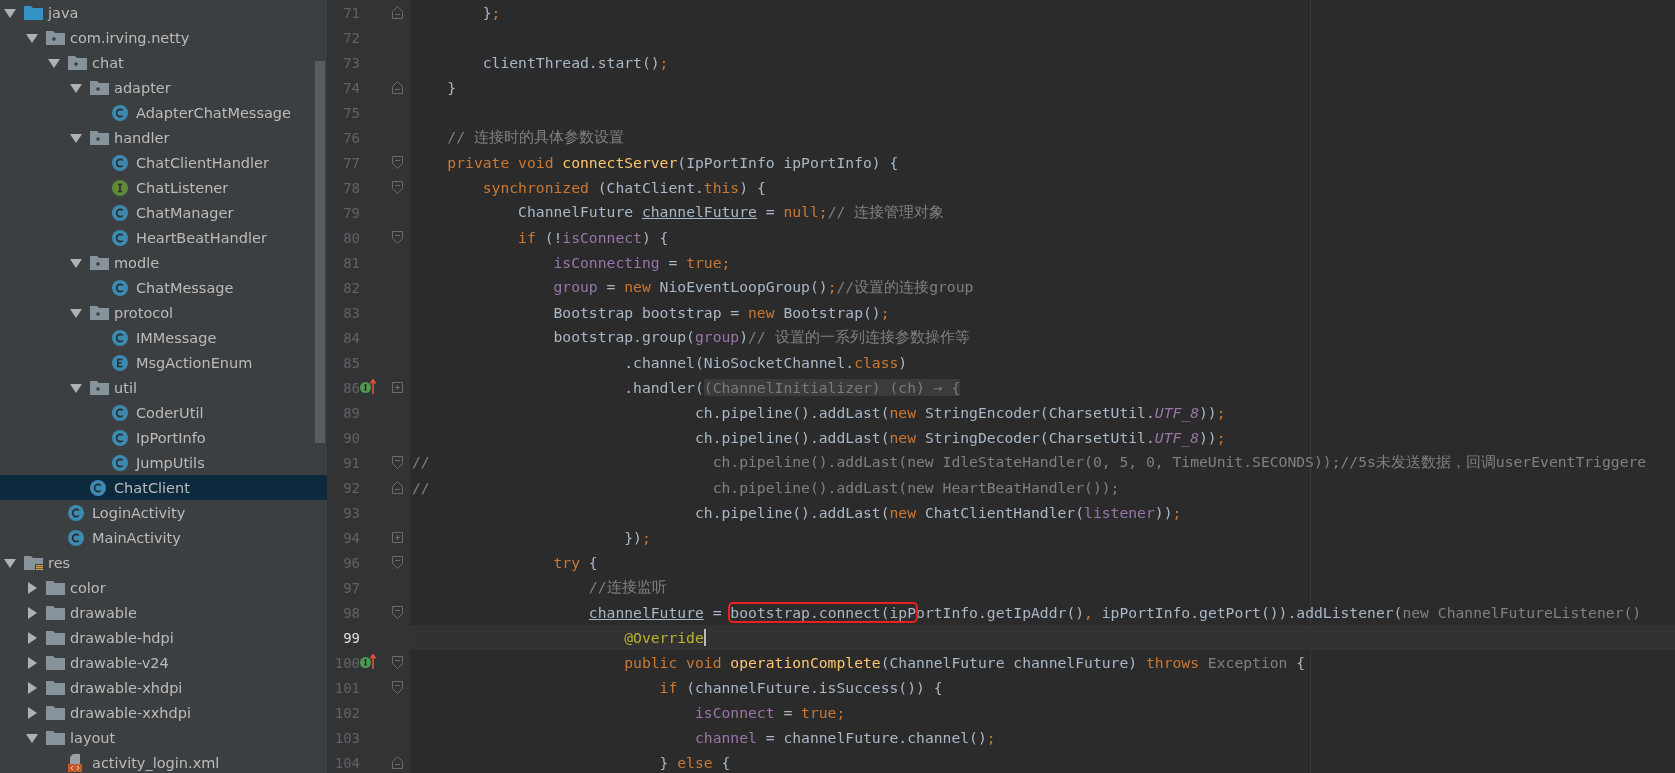 The image size is (1675, 773). What do you see at coordinates (163, 537) in the screenshot?
I see `tree-item: MainActivity` at bounding box center [163, 537].